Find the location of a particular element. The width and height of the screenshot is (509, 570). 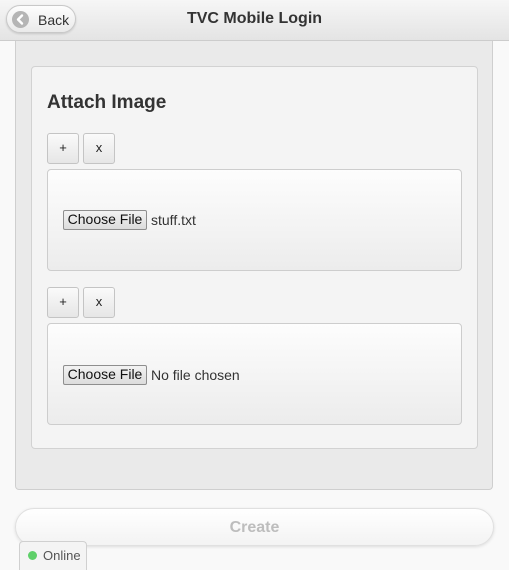

status-badge: Online is located at coordinates (53, 555).